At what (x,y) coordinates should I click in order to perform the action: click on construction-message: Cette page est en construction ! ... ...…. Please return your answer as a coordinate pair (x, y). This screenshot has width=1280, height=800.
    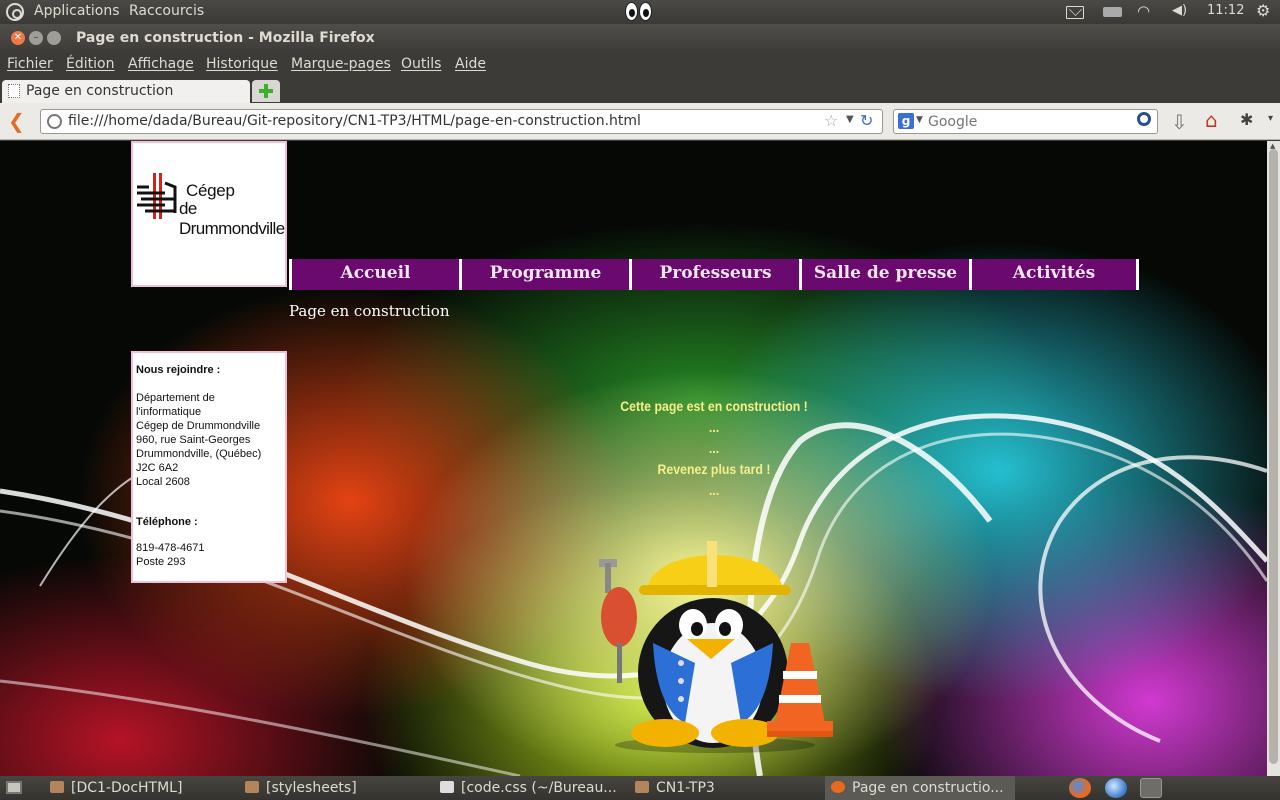
    Looking at the image, I should click on (714, 448).